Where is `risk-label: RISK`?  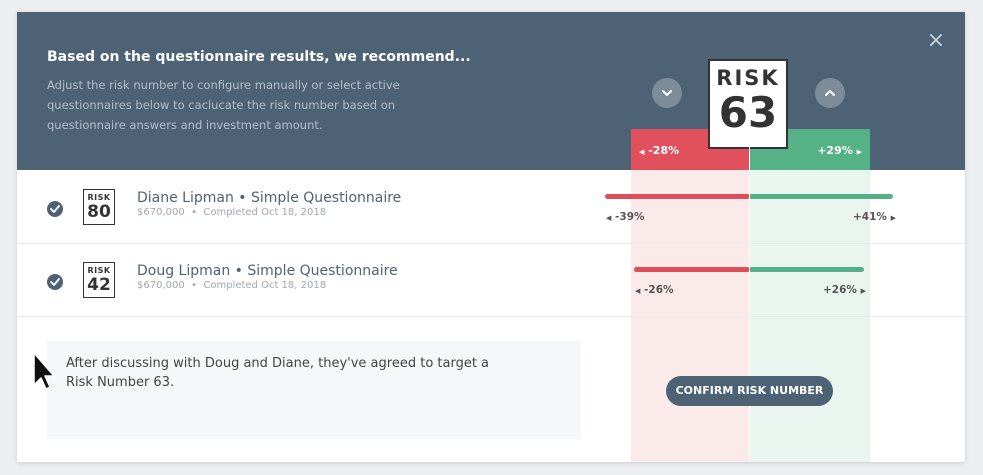
risk-label: RISK is located at coordinates (748, 78).